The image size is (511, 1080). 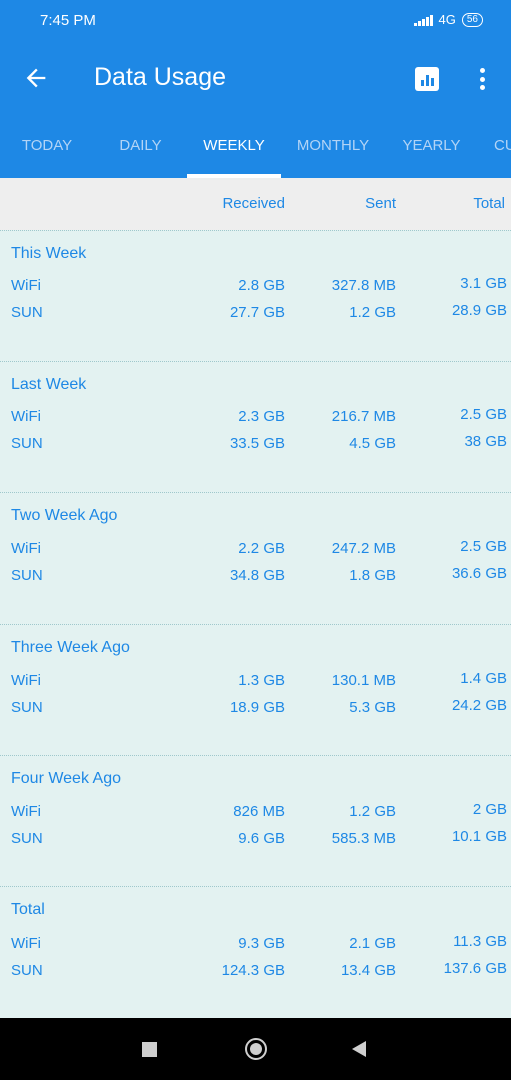 What do you see at coordinates (368, 970) in the screenshot?
I see `sent-value: 13.4 GB` at bounding box center [368, 970].